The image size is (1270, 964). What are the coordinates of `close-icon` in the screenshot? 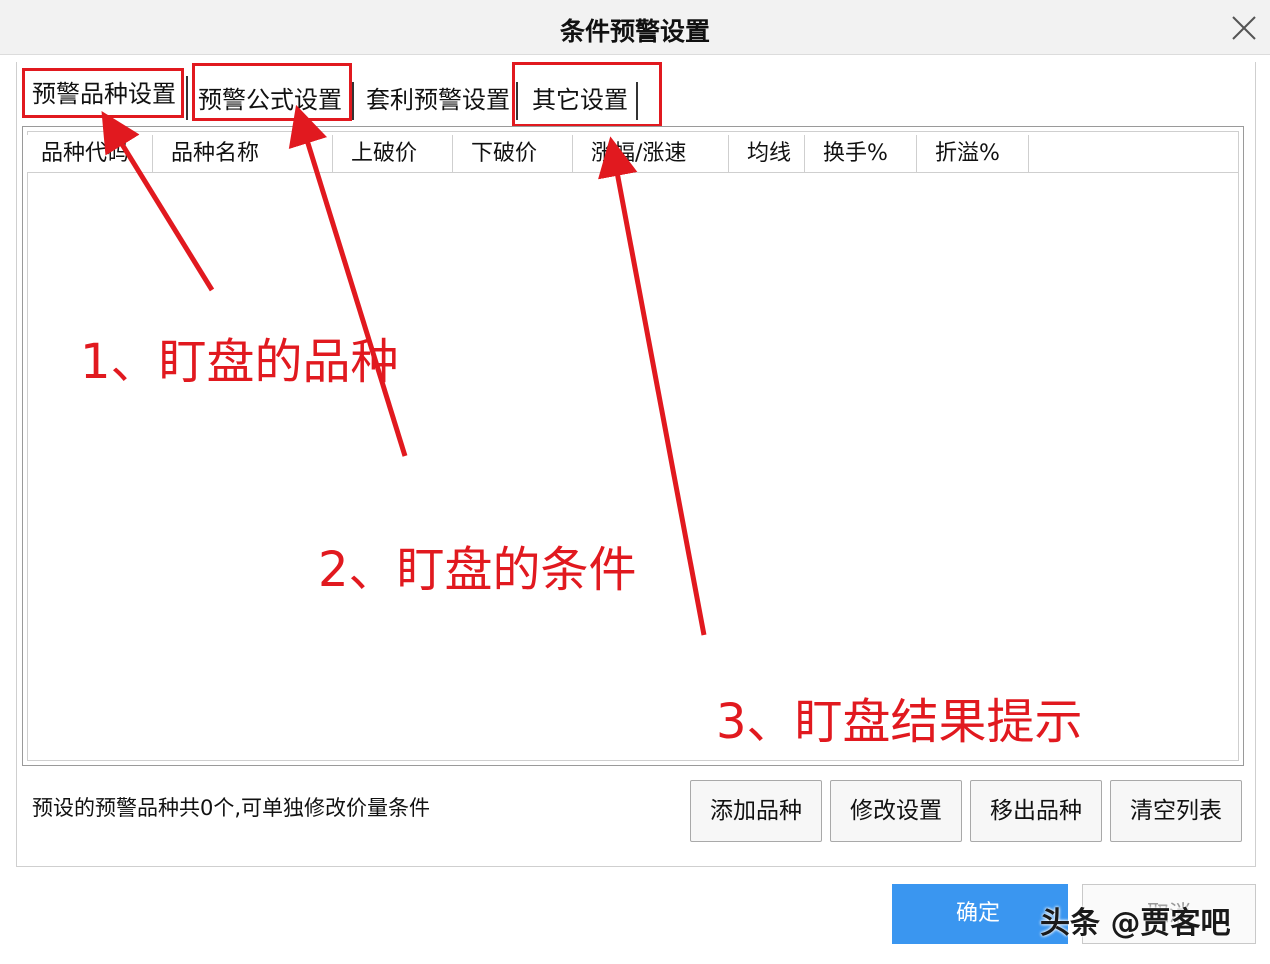 It's located at (1244, 28).